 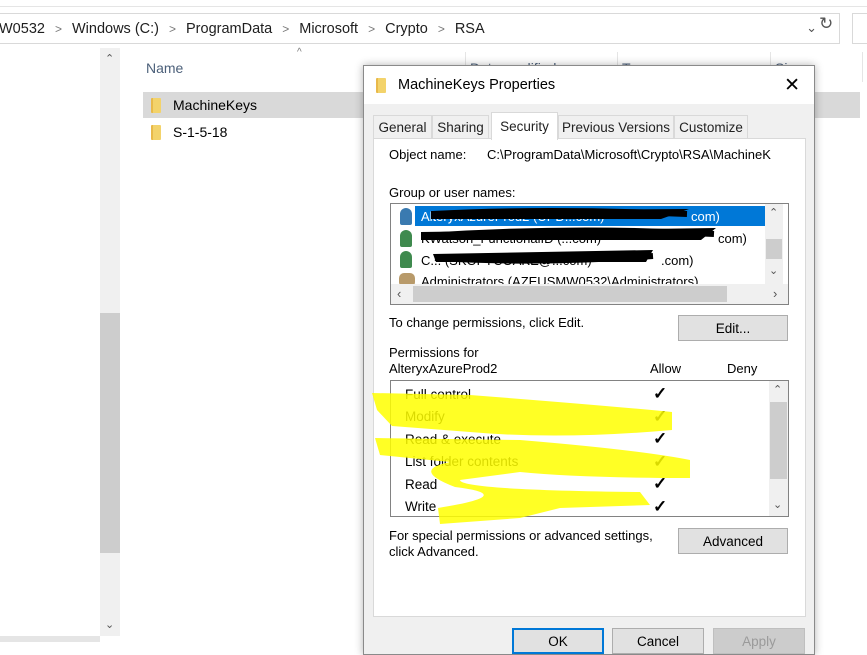 What do you see at coordinates (580, 417) in the screenshot?
I see `permission-row: Modify ✓` at bounding box center [580, 417].